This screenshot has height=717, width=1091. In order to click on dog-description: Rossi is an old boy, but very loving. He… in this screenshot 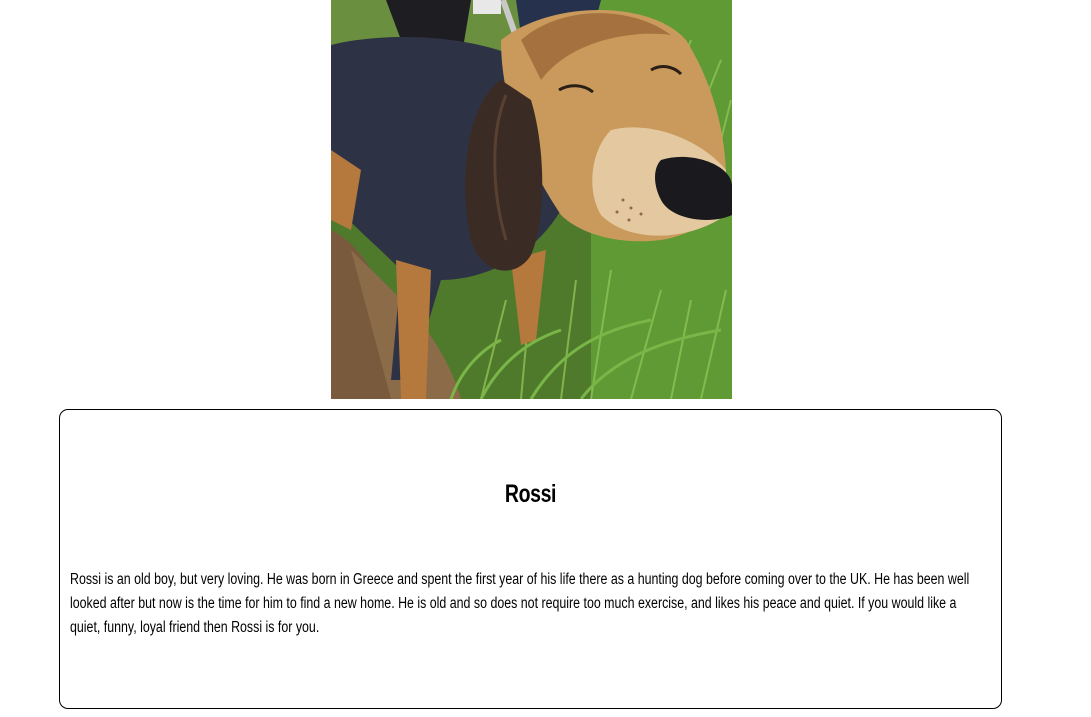, I will do `click(520, 603)`.